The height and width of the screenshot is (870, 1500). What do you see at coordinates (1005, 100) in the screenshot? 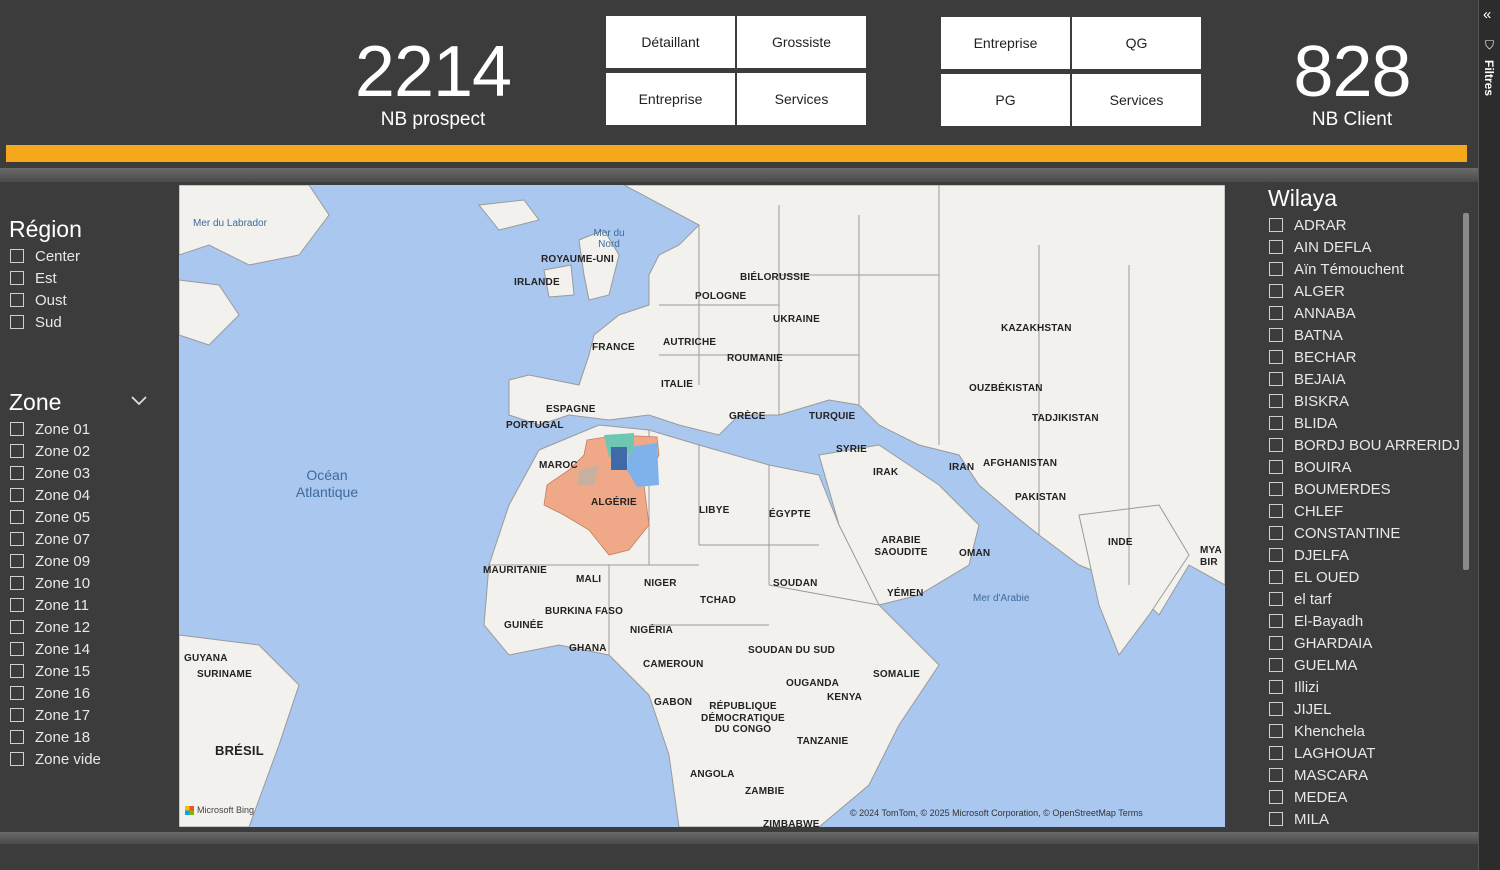
I see `pg-button: PG` at bounding box center [1005, 100].